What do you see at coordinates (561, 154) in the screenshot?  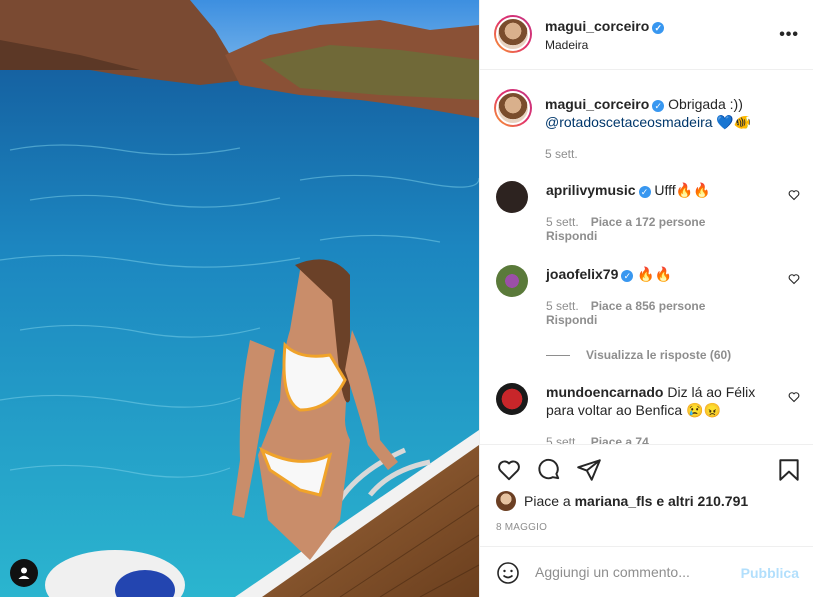 I see `caption-time: 5 sett.` at bounding box center [561, 154].